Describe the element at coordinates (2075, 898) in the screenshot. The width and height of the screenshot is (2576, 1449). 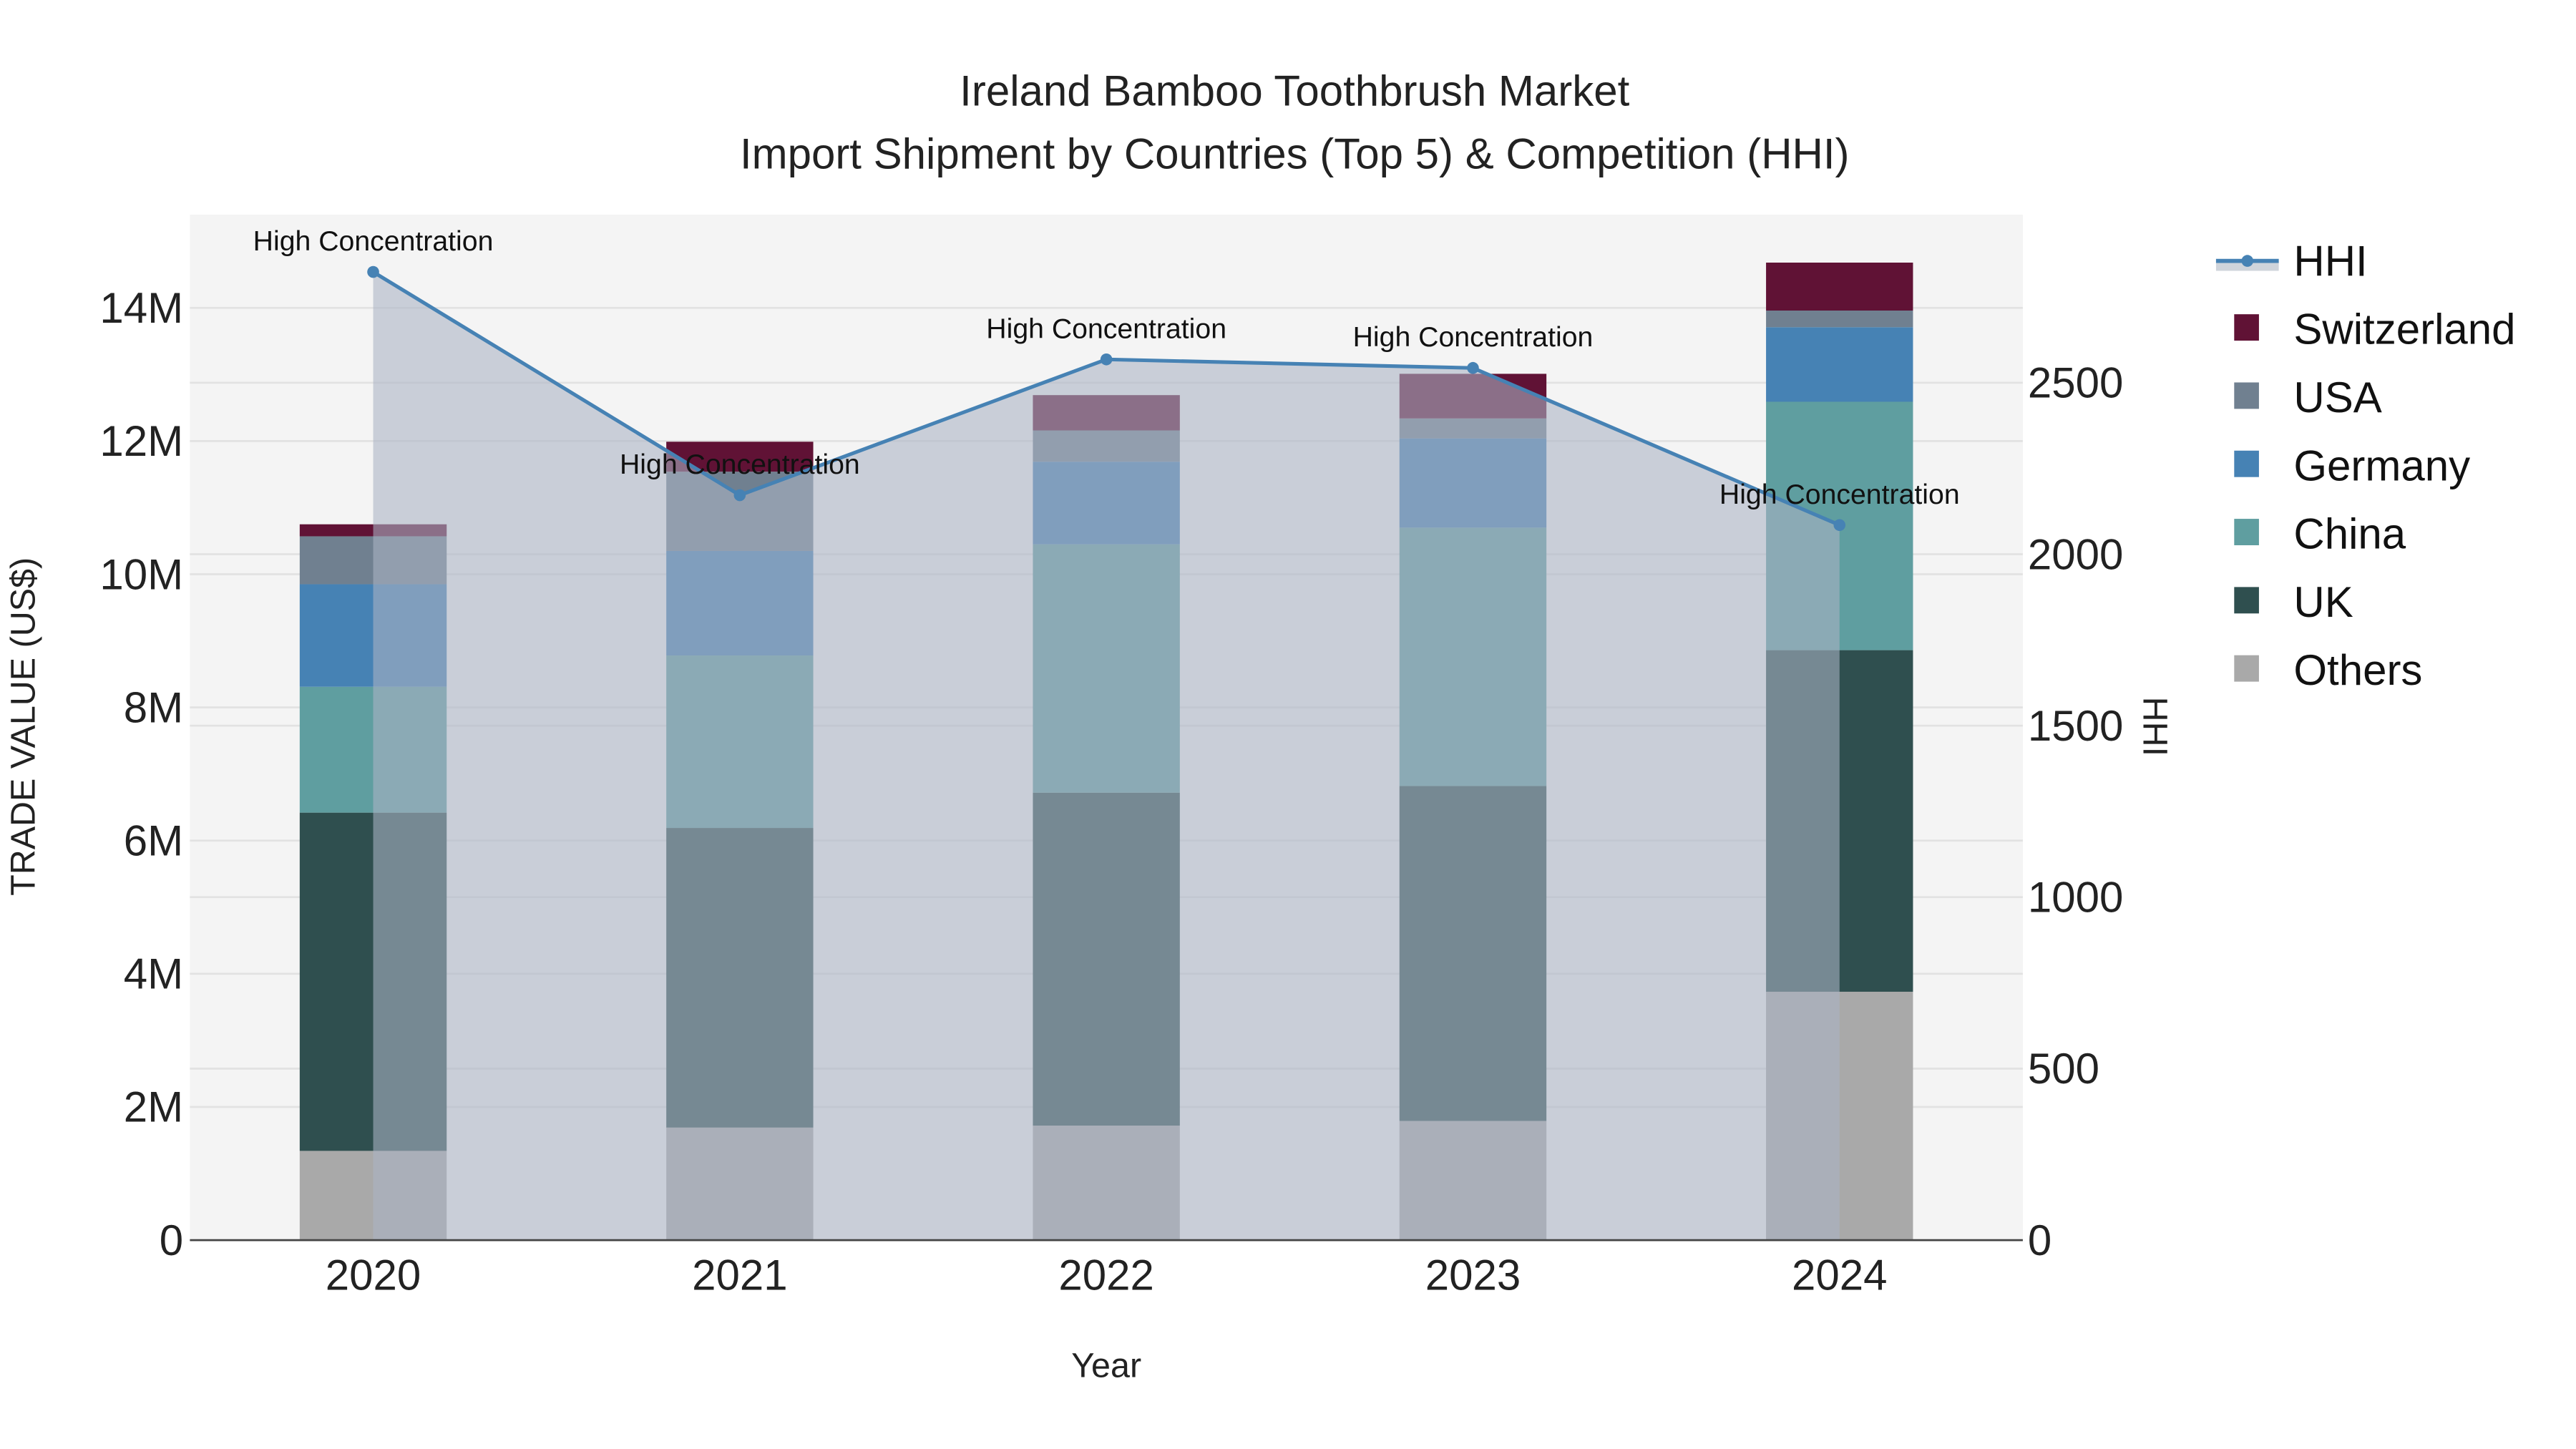
I see `y2-tick-label: 1000` at that location.